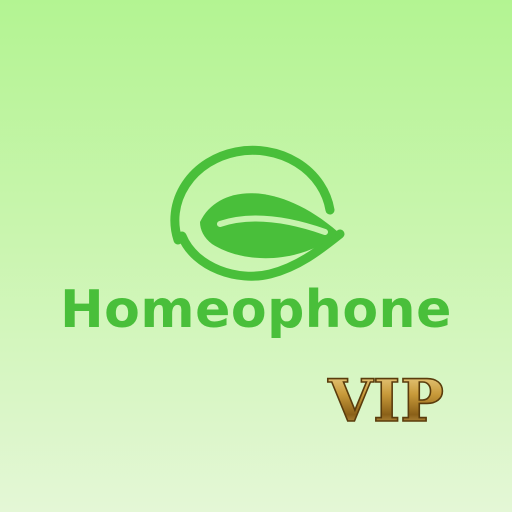  I want to click on vip-text: VIP, so click(385, 401).